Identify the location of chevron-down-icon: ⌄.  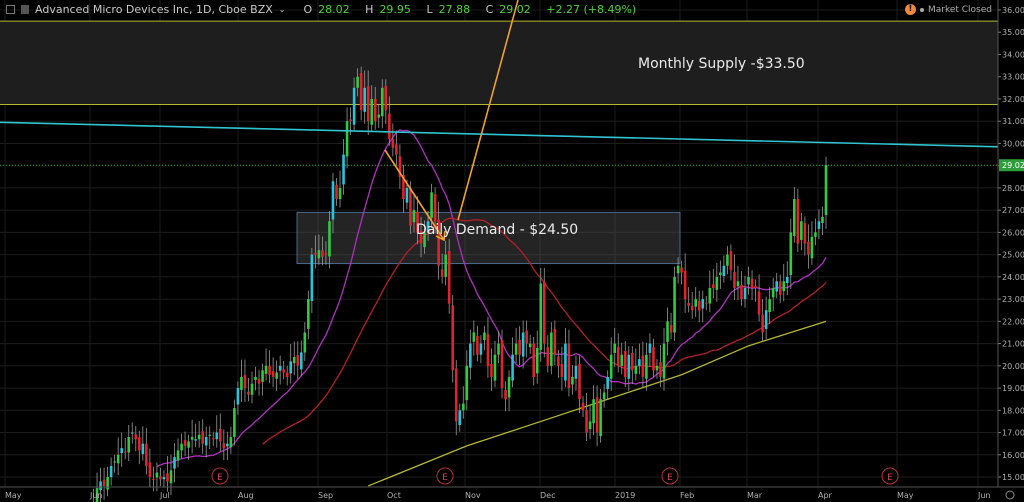
(282, 9).